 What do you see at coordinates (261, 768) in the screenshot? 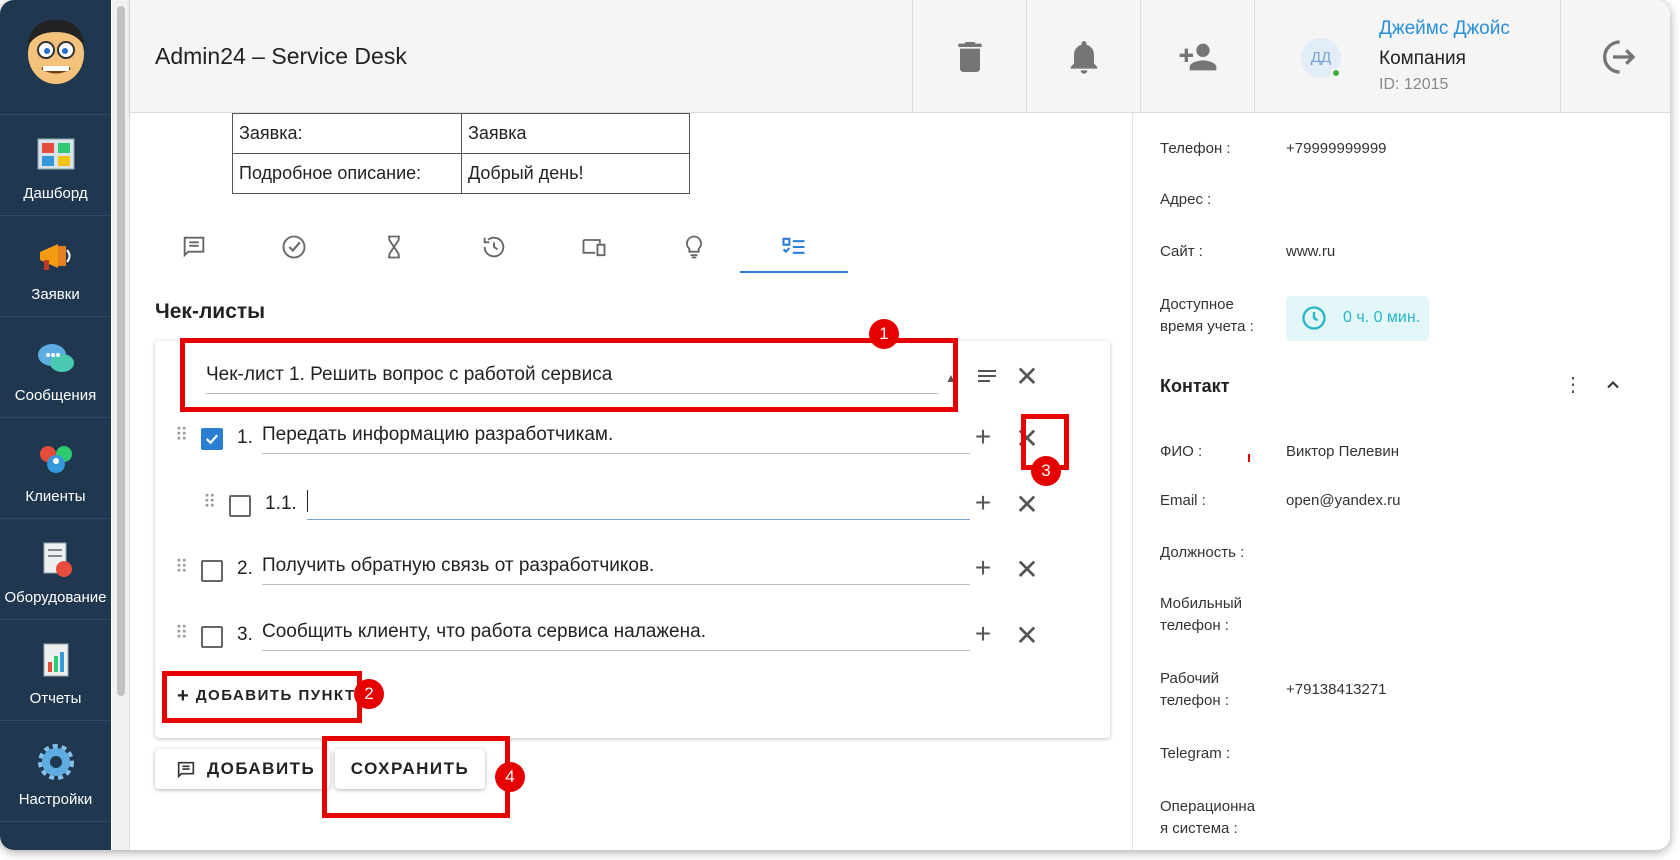
I see `add-label: ДОБАВИТЬ` at bounding box center [261, 768].